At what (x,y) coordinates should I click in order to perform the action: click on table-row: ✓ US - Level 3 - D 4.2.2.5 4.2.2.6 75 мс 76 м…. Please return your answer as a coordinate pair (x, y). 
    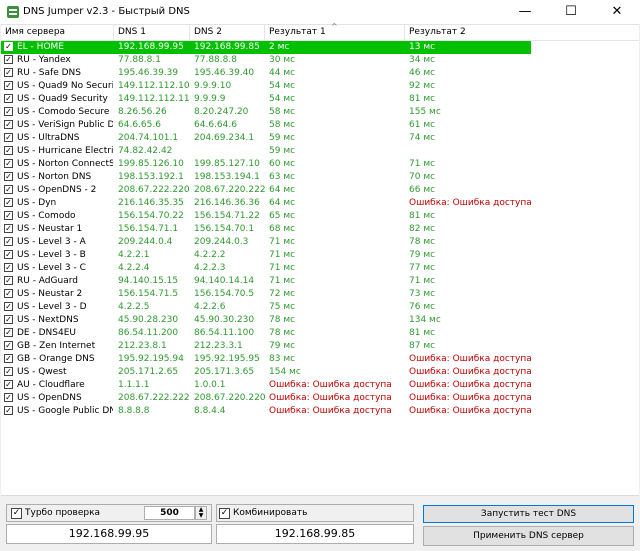
    Looking at the image, I should click on (266, 307).